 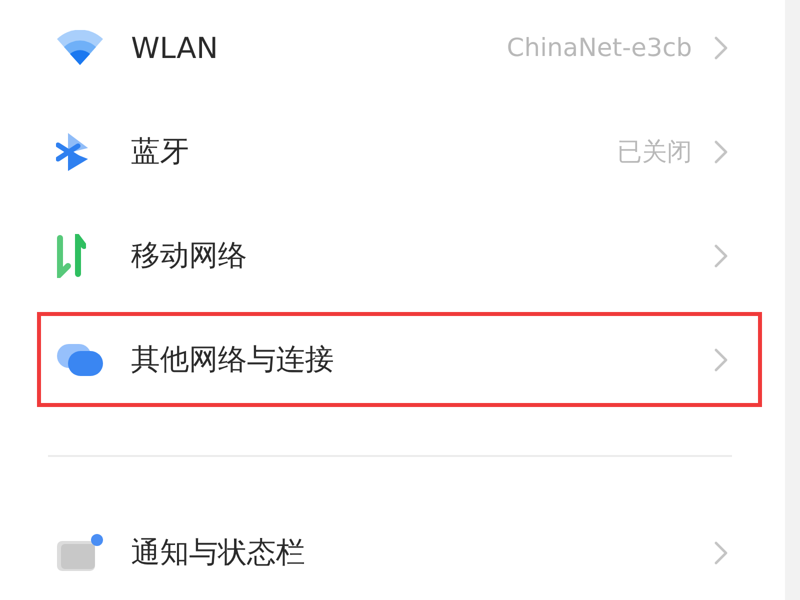 I want to click on row-value: ChinaNet-e3cb, so click(x=599, y=47).